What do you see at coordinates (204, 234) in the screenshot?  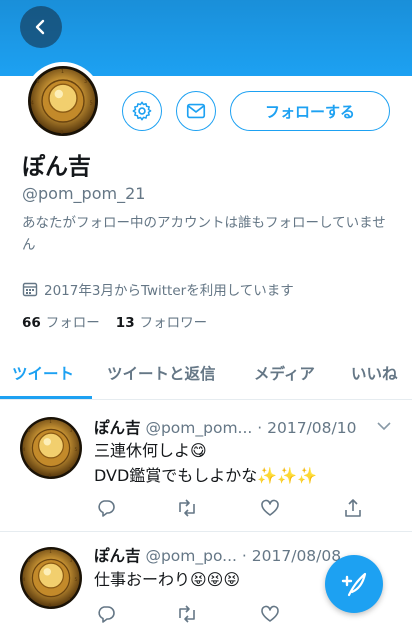 I see `profile-bio: あなたがフォロー中のアカウントは誰もフォローしていません` at bounding box center [204, 234].